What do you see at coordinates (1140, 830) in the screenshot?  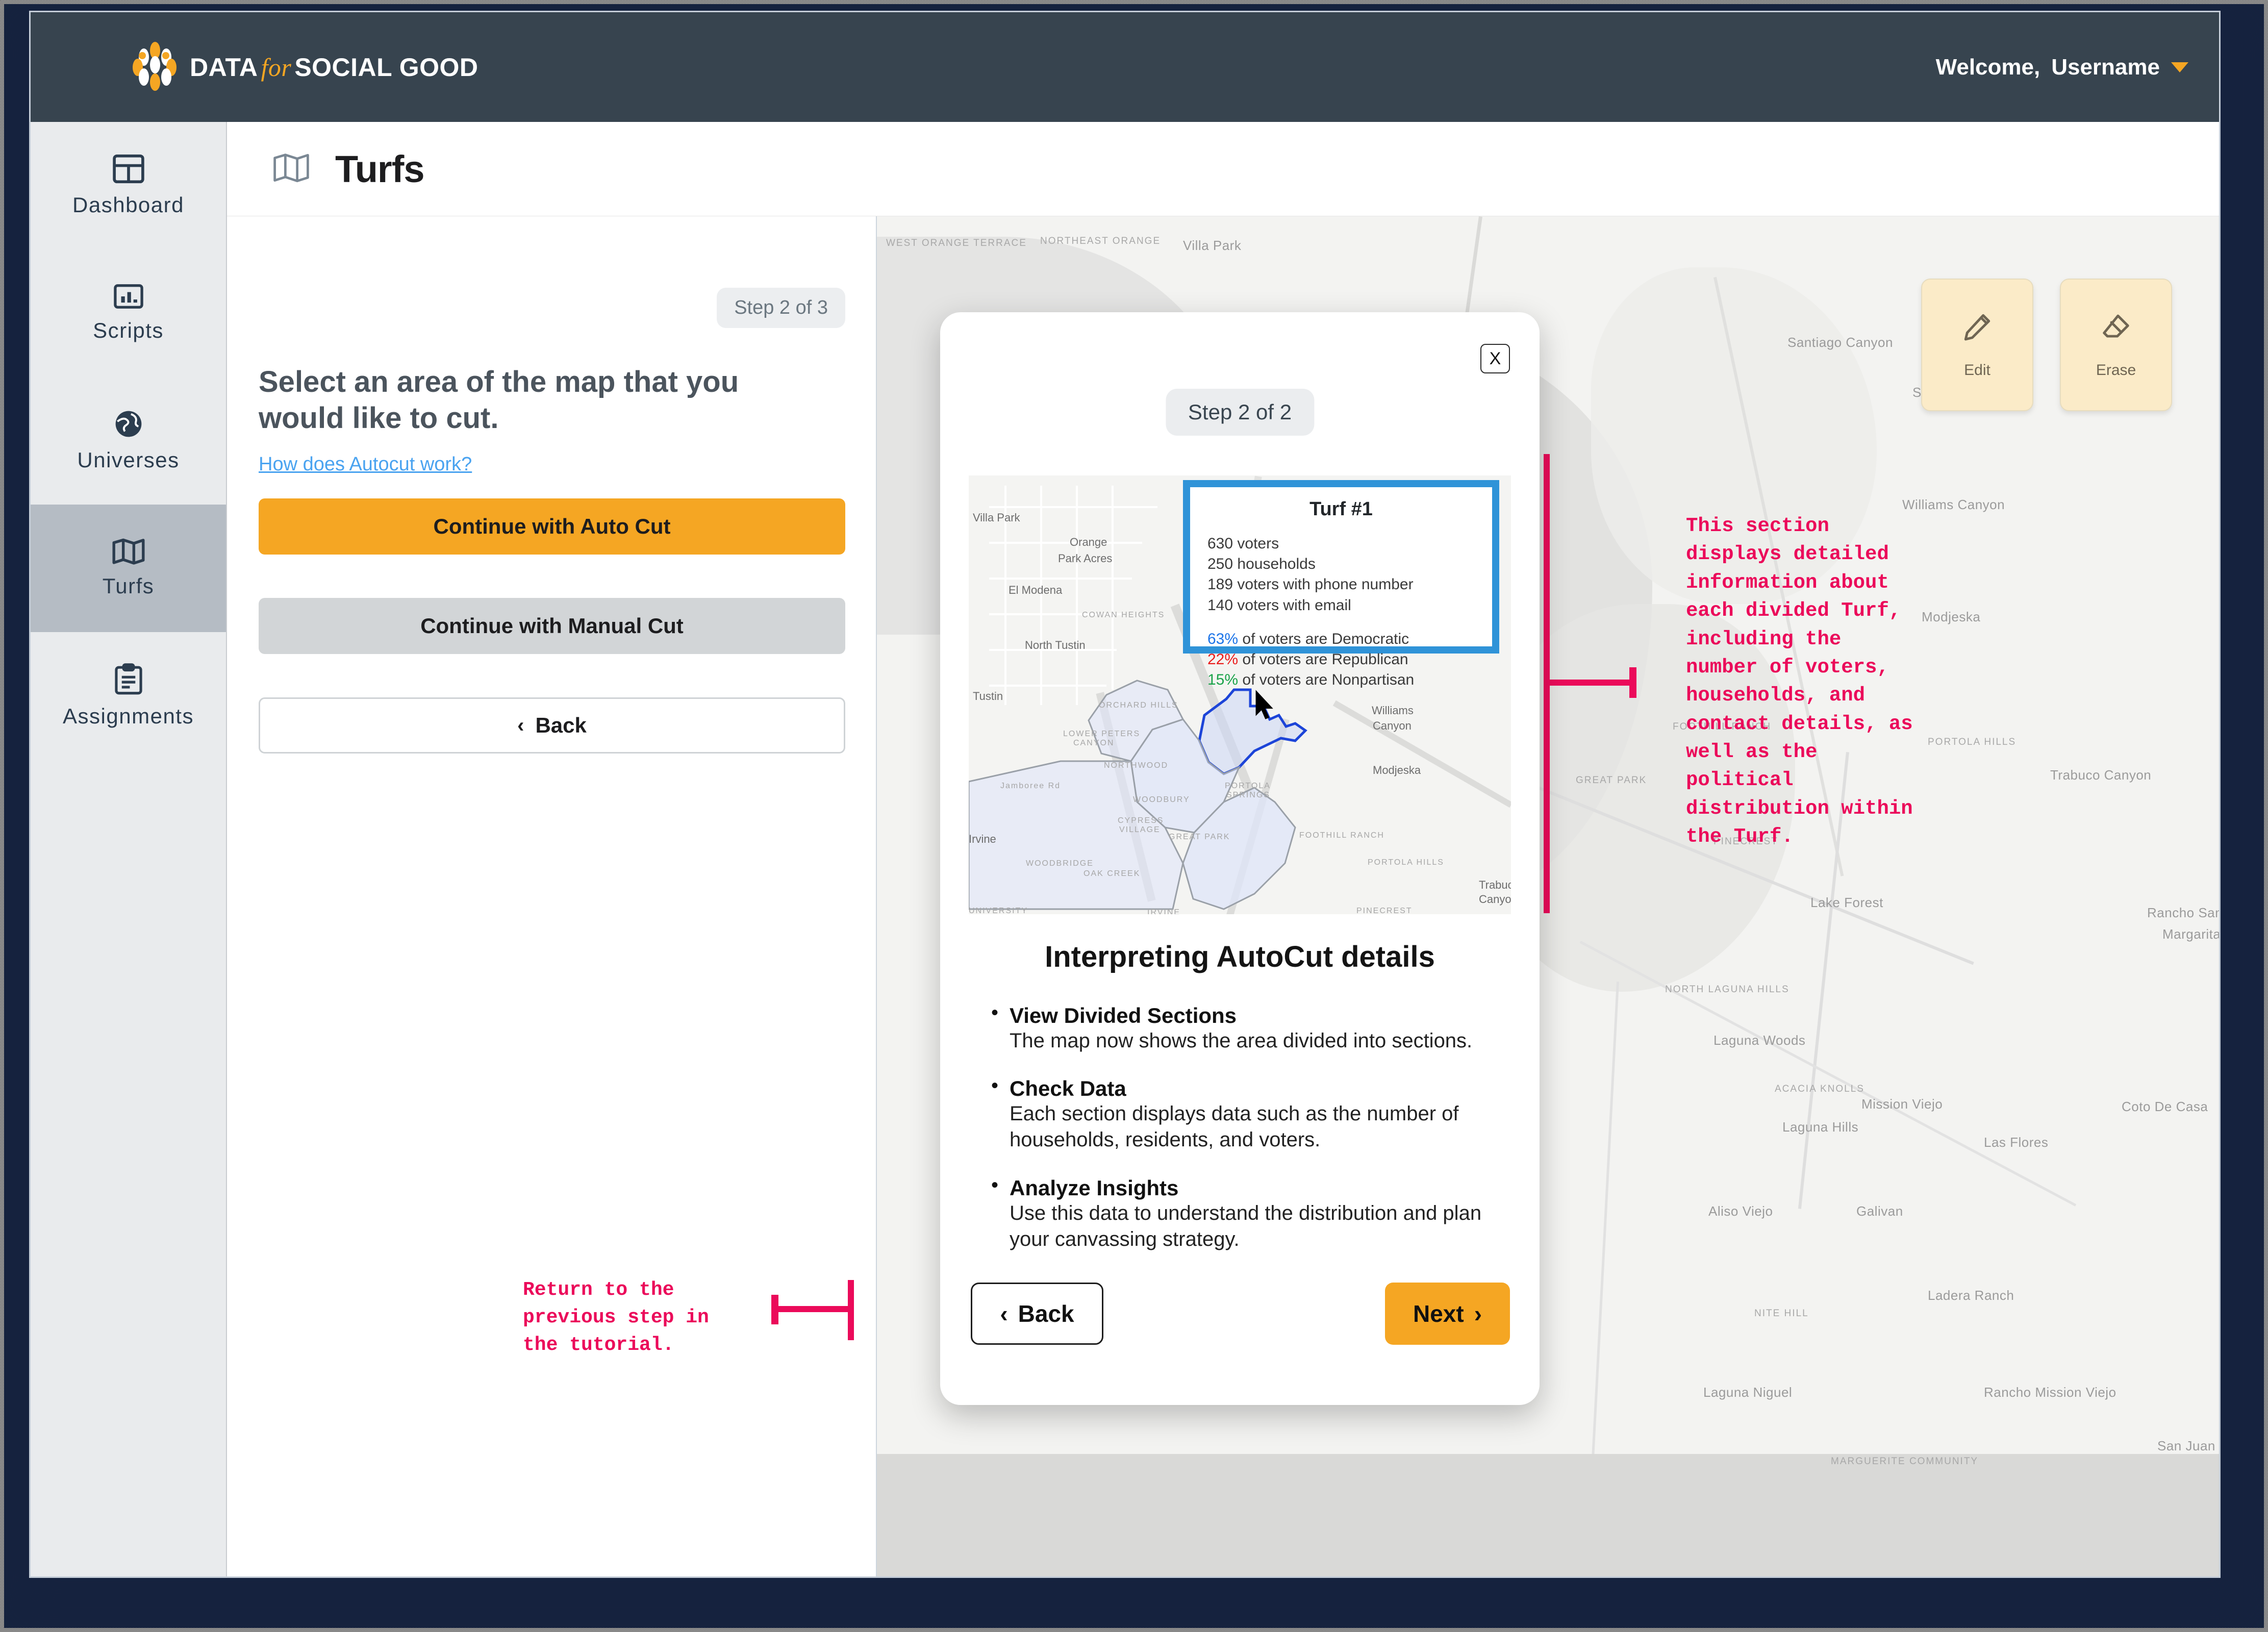 I see `thumb-map-label: VILLAGE` at bounding box center [1140, 830].